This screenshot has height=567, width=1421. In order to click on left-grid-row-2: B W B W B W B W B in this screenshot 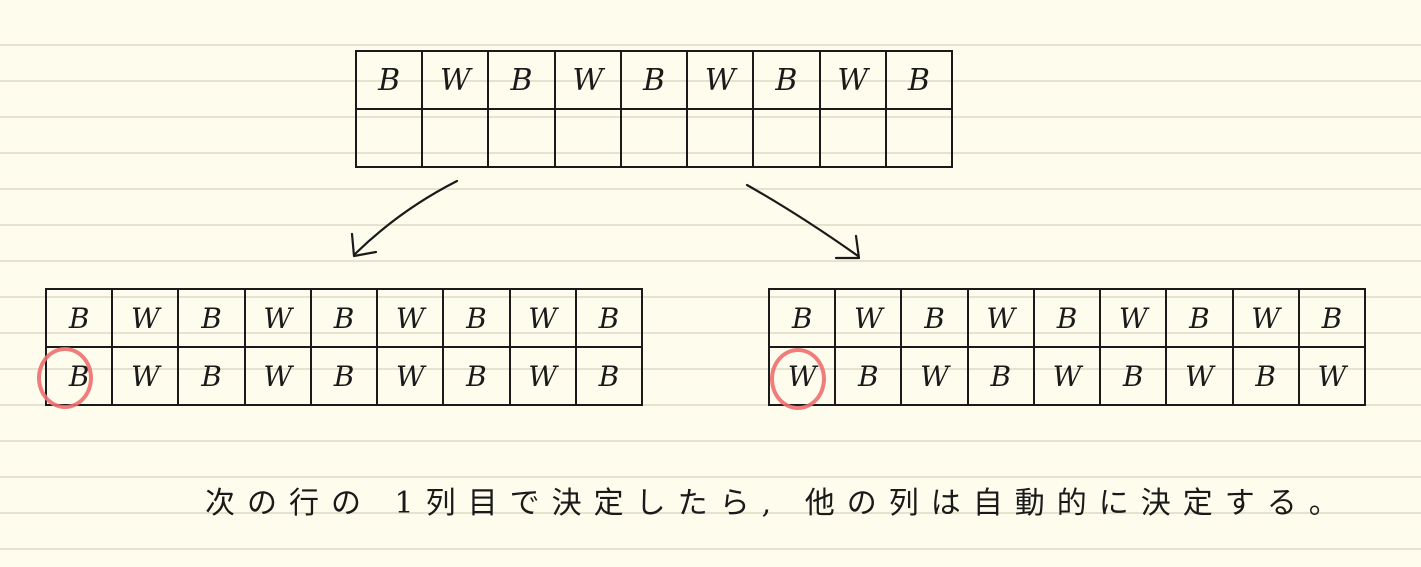, I will do `click(344, 376)`.